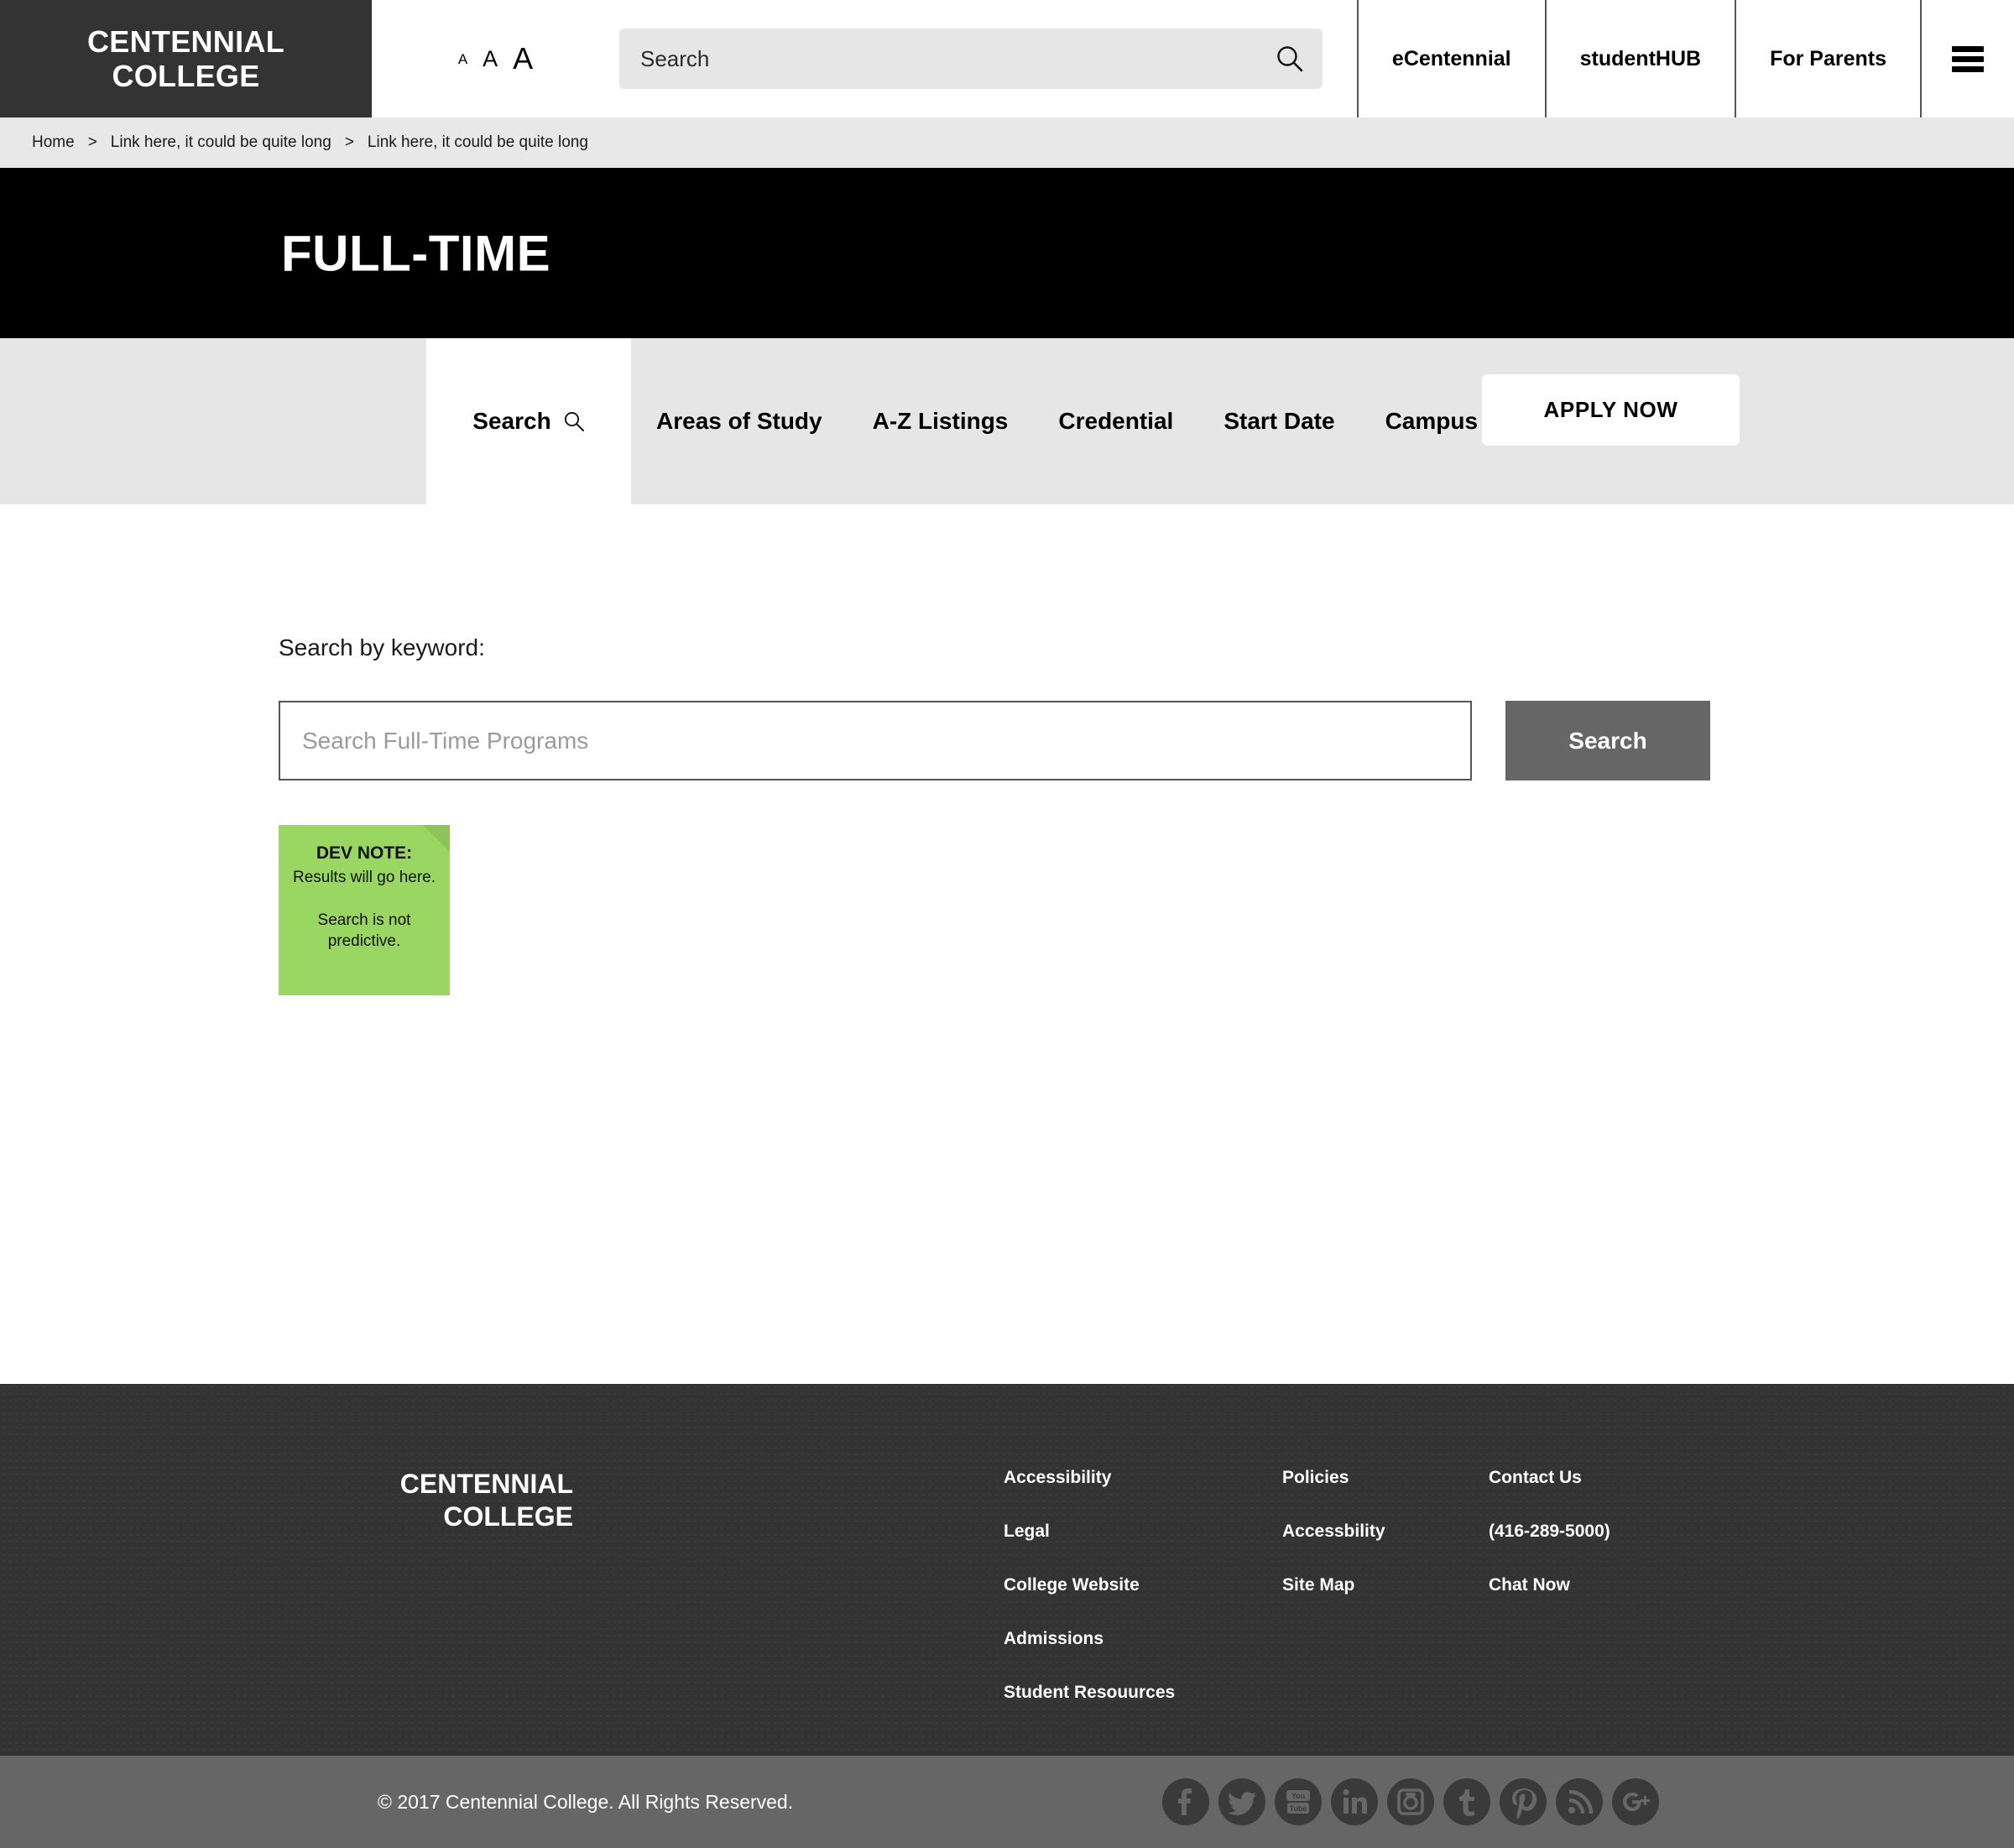 This screenshot has width=2014, height=1848. What do you see at coordinates (186, 76) in the screenshot?
I see `logo-line-2: COLLEGE` at bounding box center [186, 76].